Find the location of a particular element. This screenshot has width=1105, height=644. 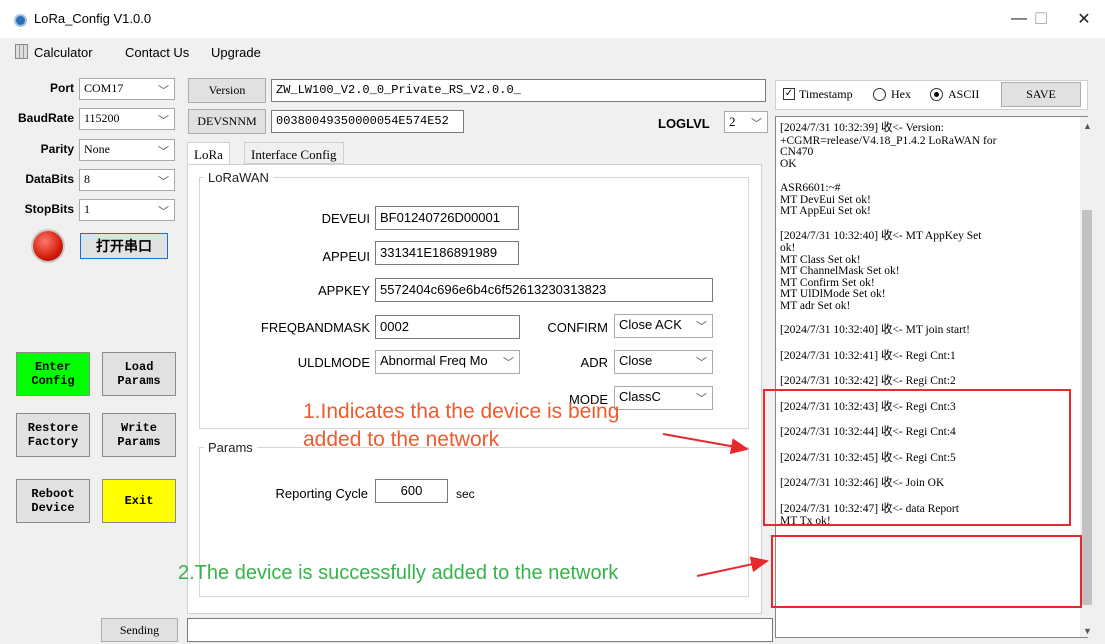

arrow-to-join-ok-icon is located at coordinates (732, 566).